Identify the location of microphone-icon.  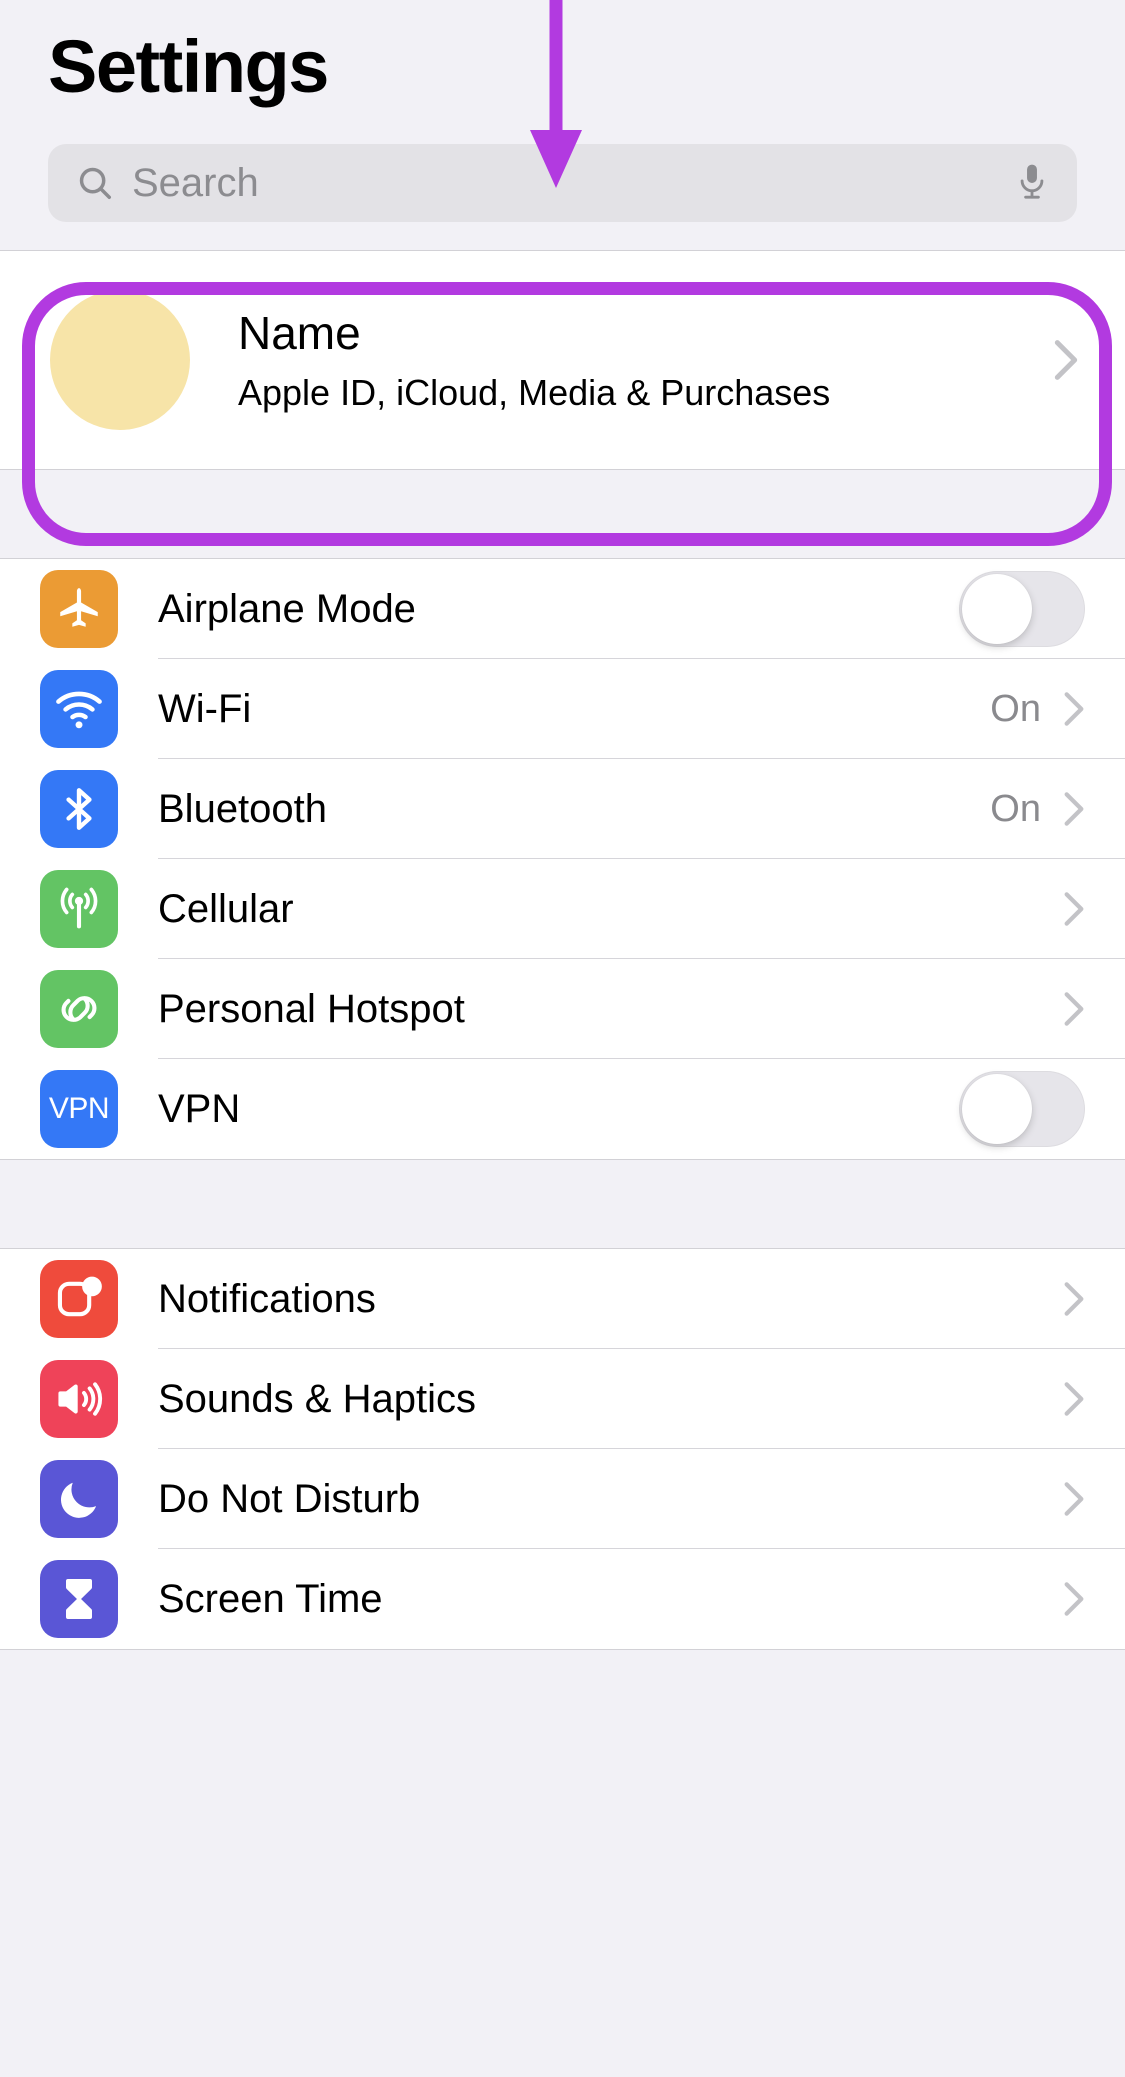
(1032, 183).